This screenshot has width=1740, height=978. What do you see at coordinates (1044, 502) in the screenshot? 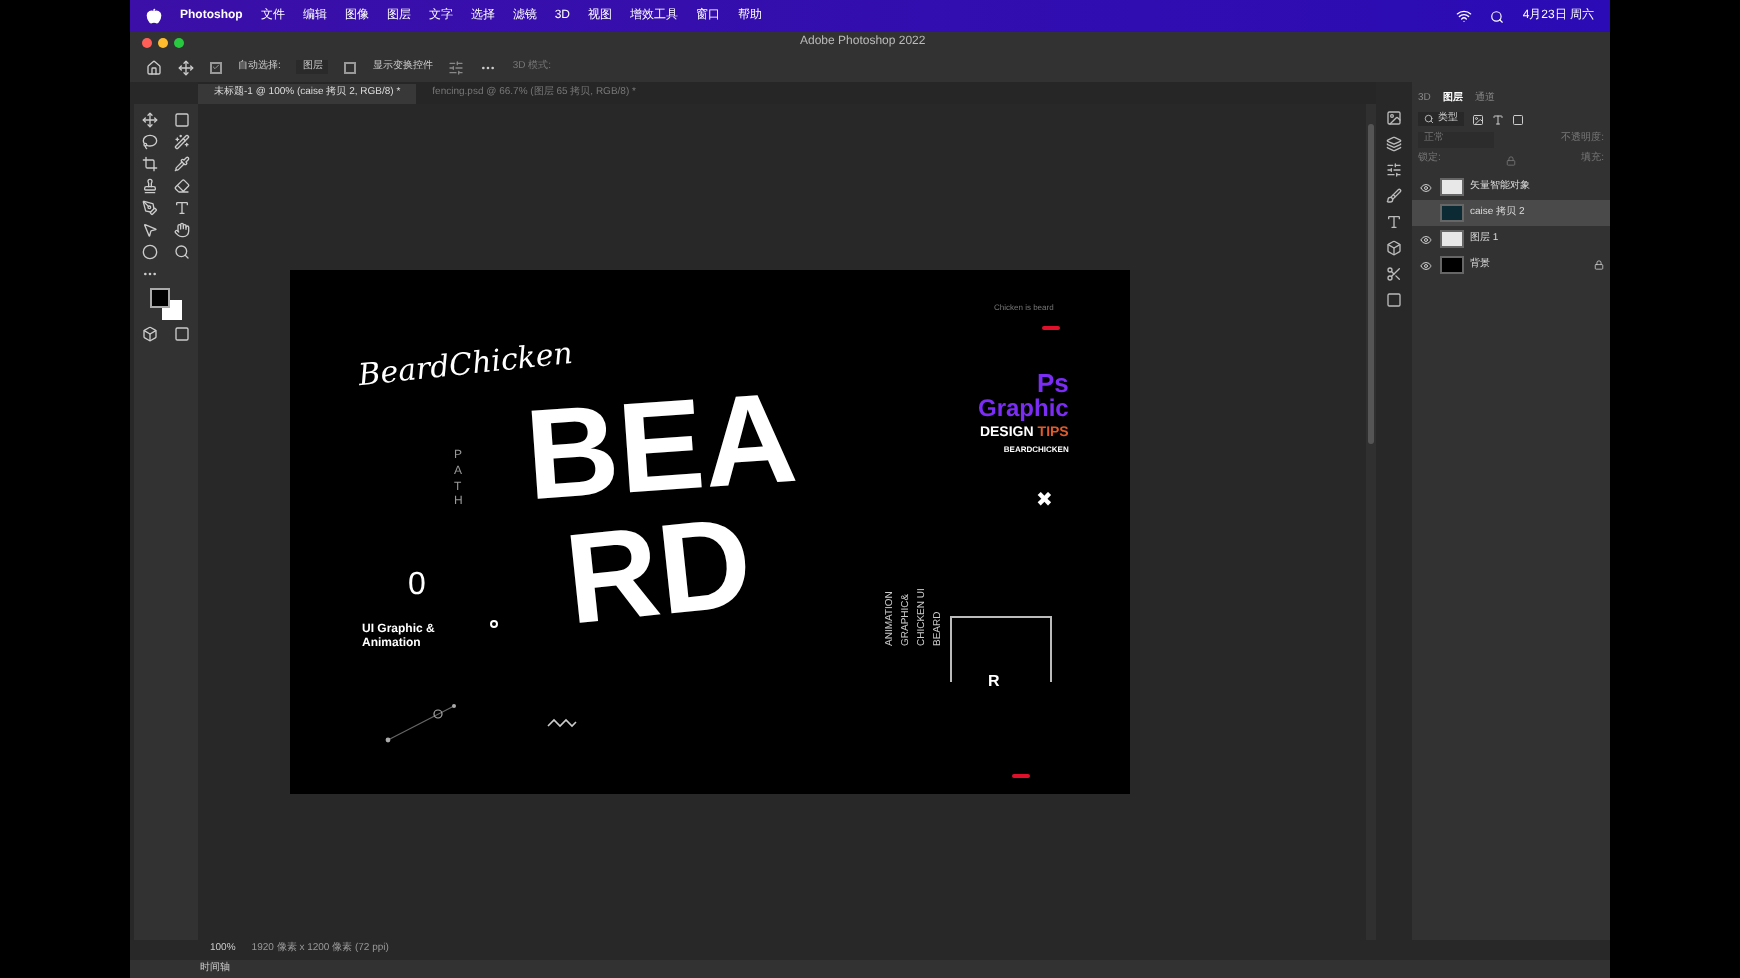
I see `cross-mark: ✖` at bounding box center [1044, 502].